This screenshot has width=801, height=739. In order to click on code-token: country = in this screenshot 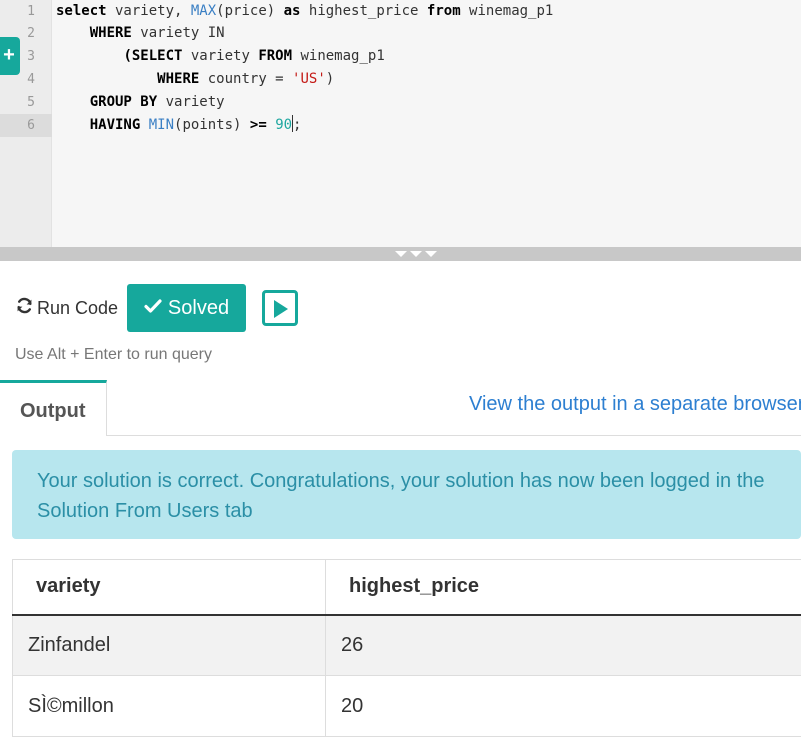, I will do `click(246, 79)`.